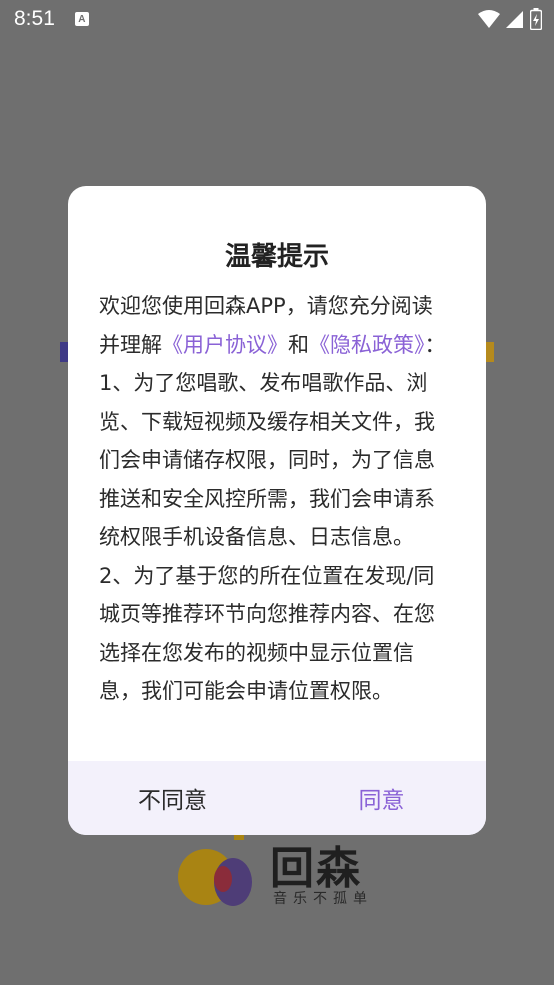  Describe the element at coordinates (34, 18) in the screenshot. I see `status-time: 8:51` at that location.